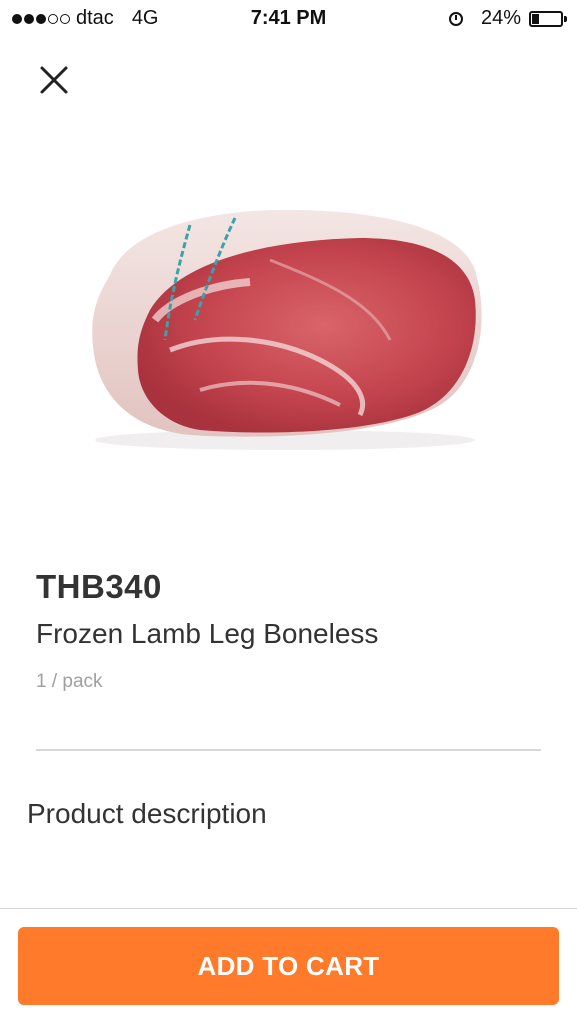  I want to click on alarm-clock-icon, so click(455, 18).